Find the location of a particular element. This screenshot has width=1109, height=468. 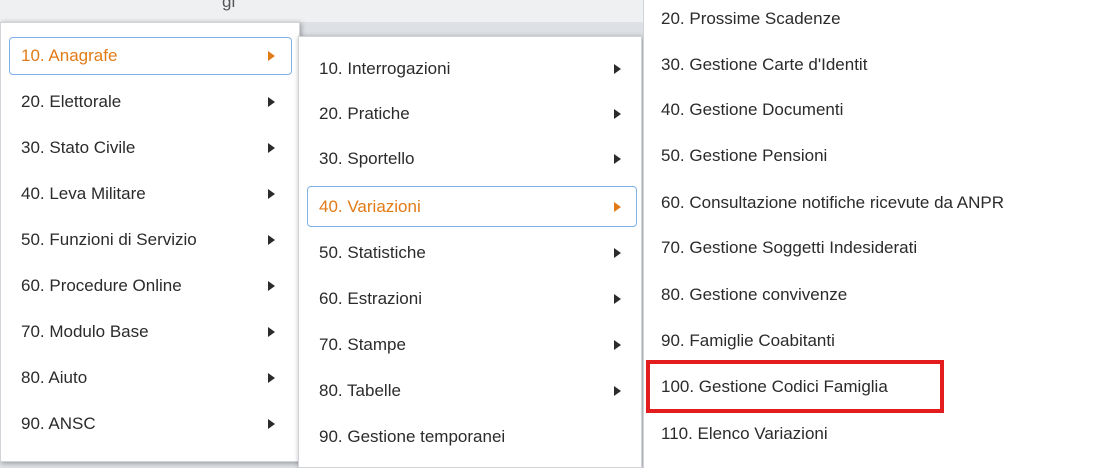

menu-item-aiuto: 80. Aiuto is located at coordinates (150, 378).